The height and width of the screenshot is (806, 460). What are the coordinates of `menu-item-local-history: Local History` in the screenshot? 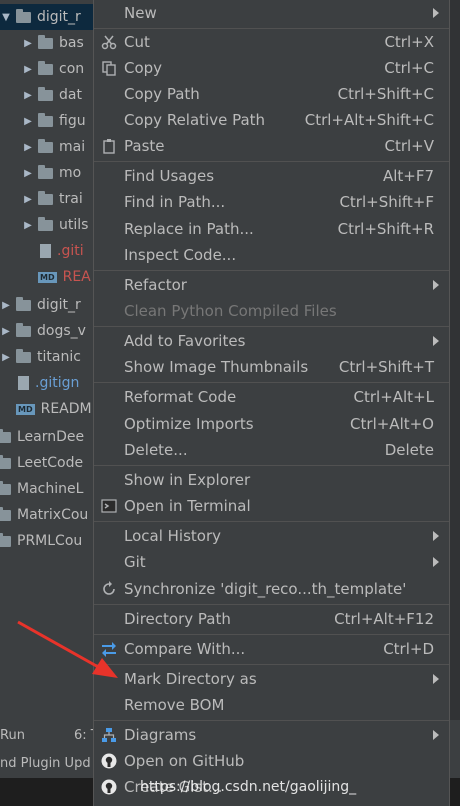 It's located at (271, 536).